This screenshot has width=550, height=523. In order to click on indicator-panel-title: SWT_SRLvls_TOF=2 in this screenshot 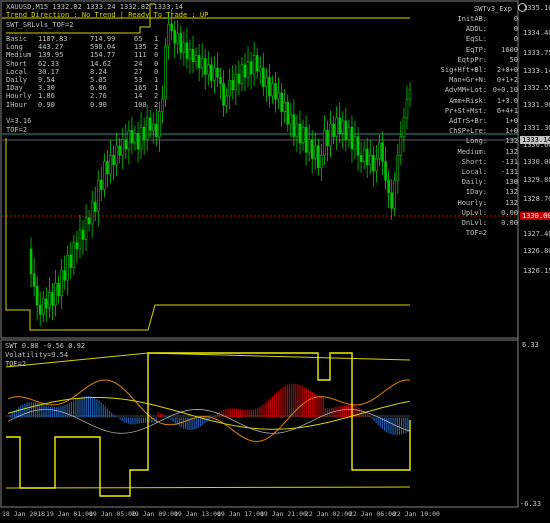, I will do `click(40, 25)`.